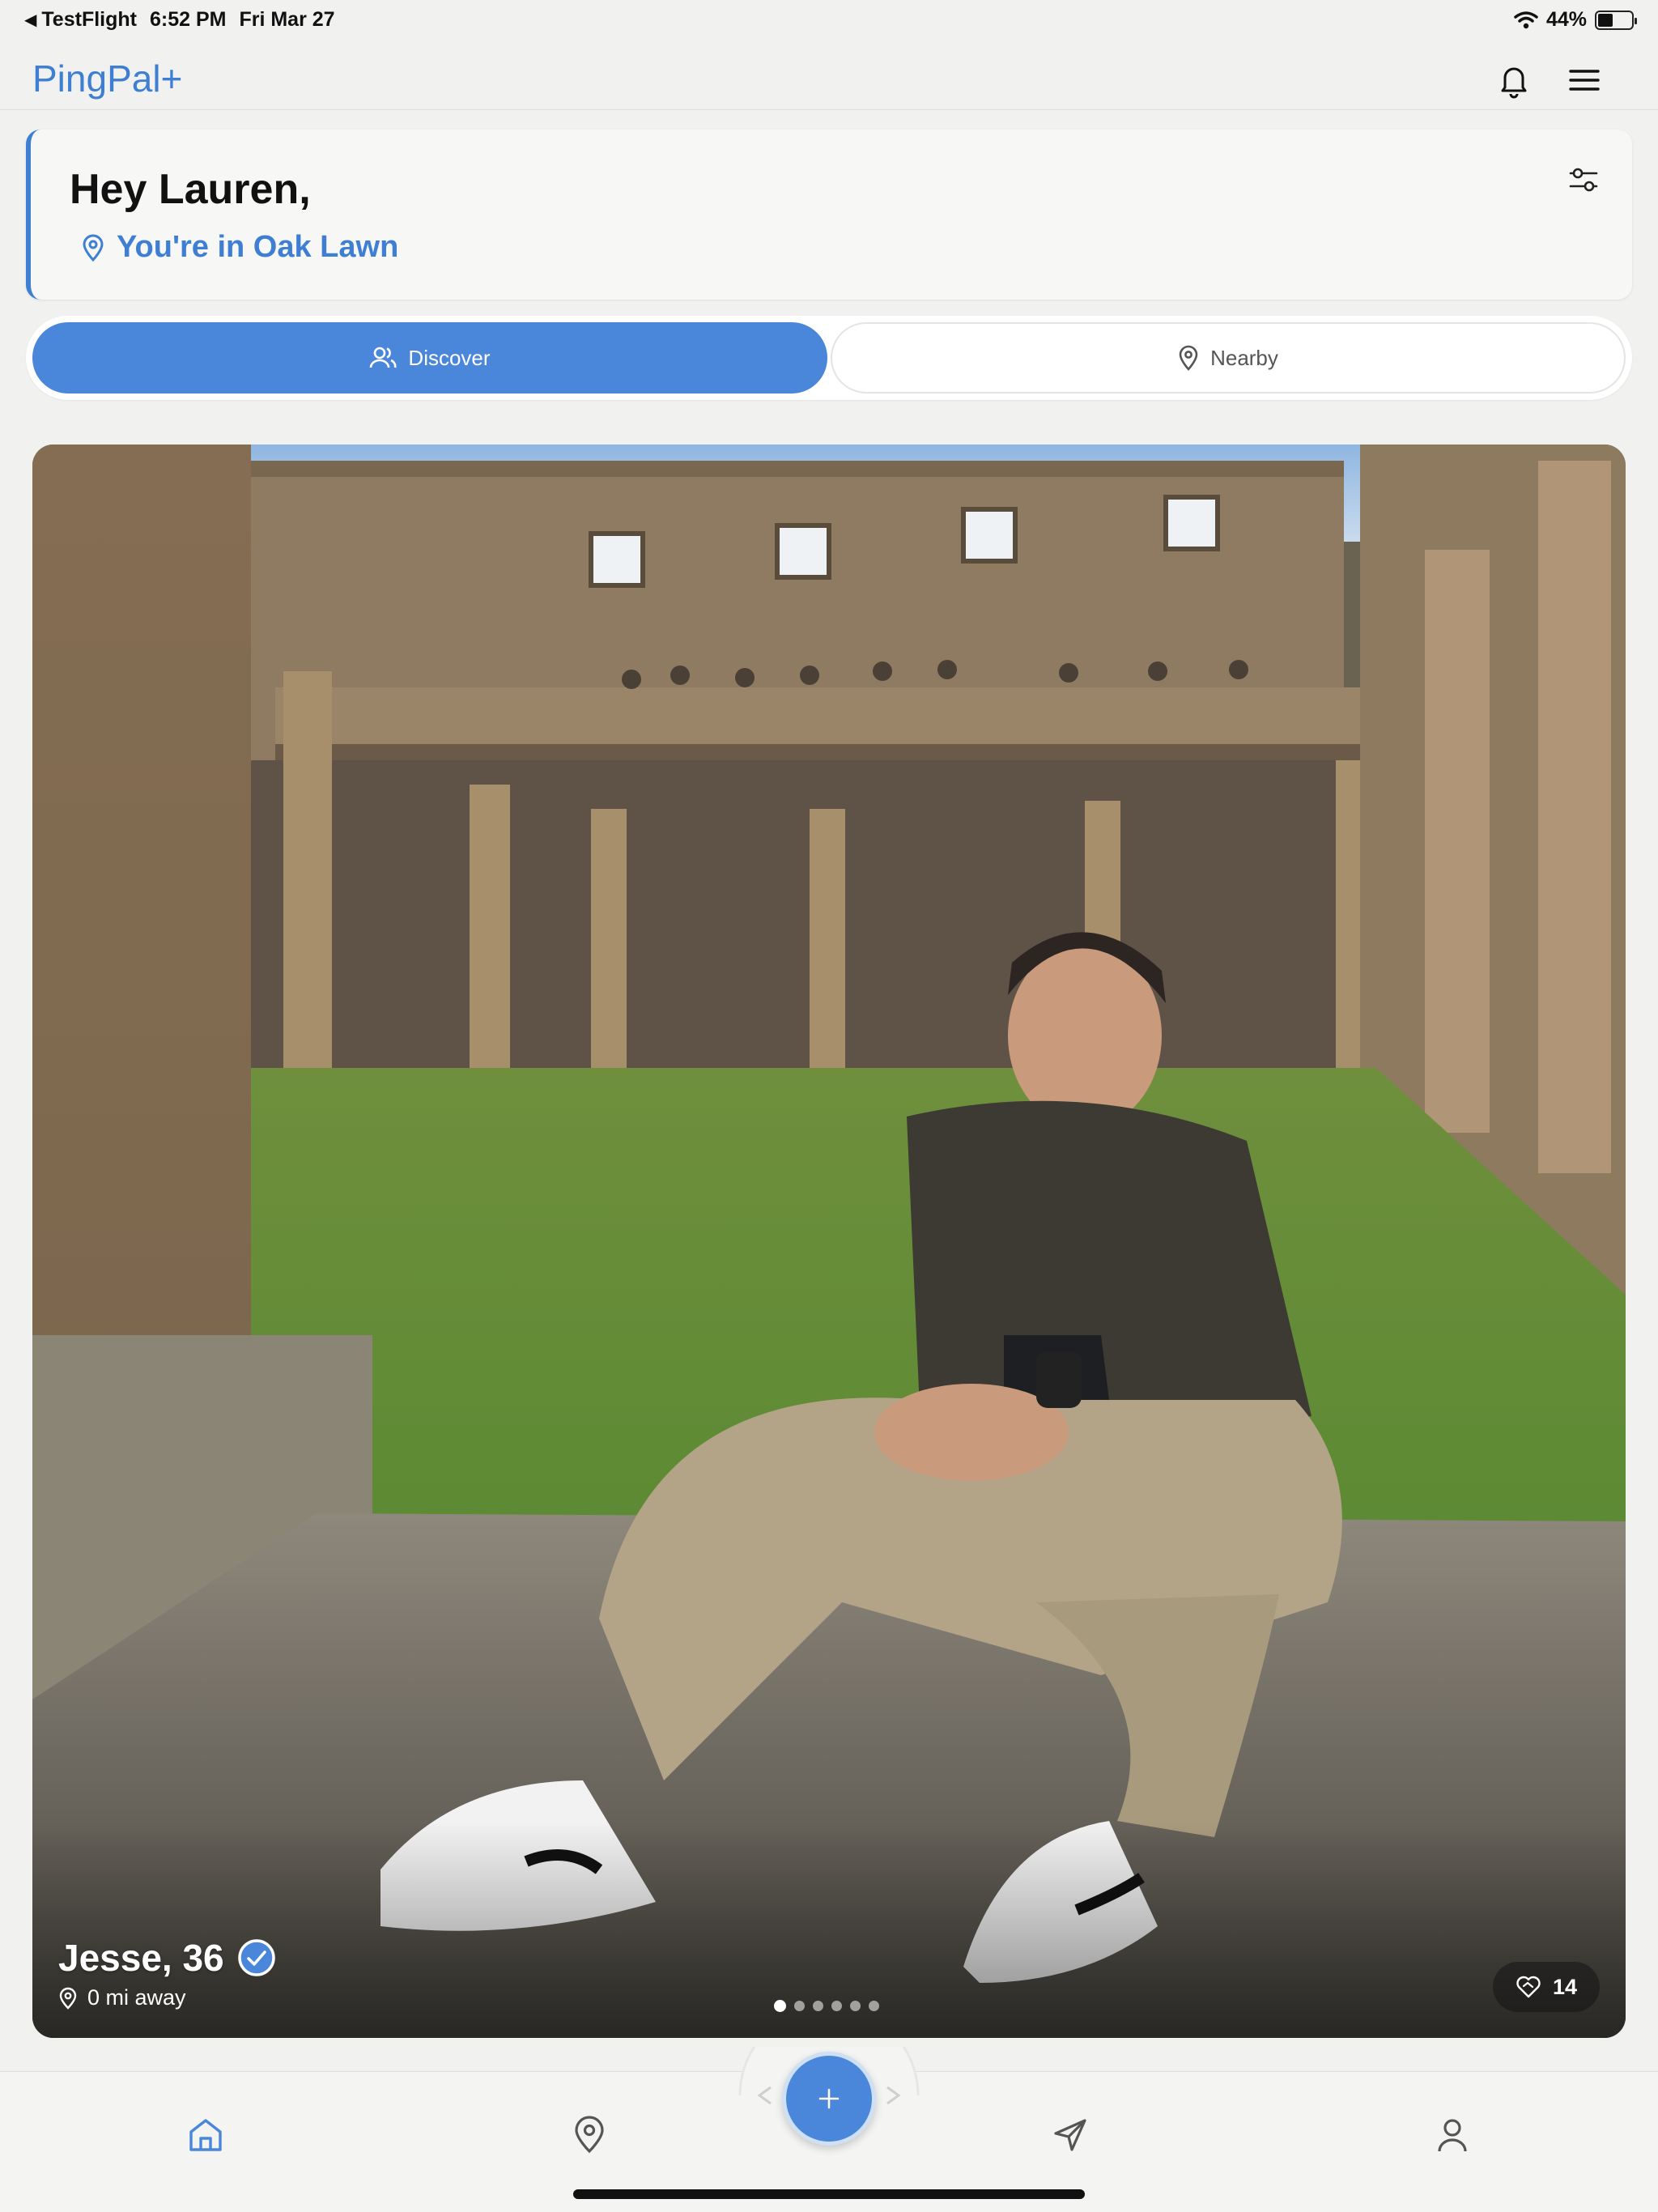 Image resolution: width=1658 pixels, height=2212 pixels. Describe the element at coordinates (829, 2194) in the screenshot. I see `home-indicator` at that location.